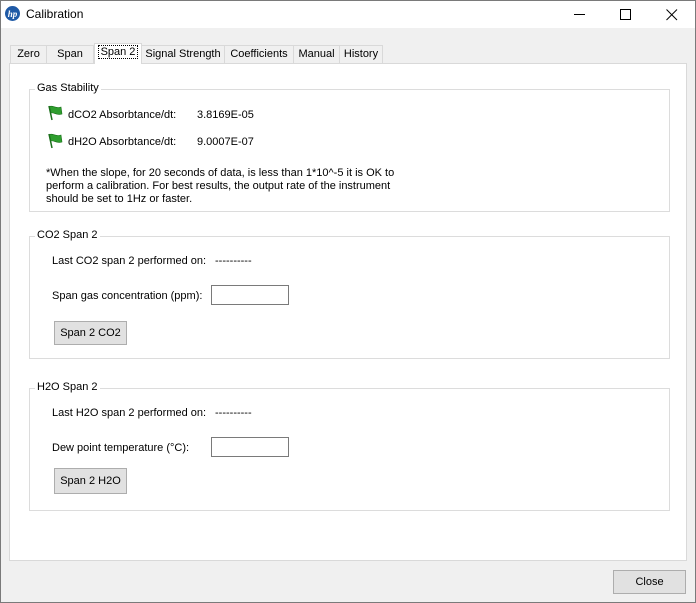 Image resolution: width=696 pixels, height=603 pixels. I want to click on last-h2o-span2-value: ----------, so click(233, 413).